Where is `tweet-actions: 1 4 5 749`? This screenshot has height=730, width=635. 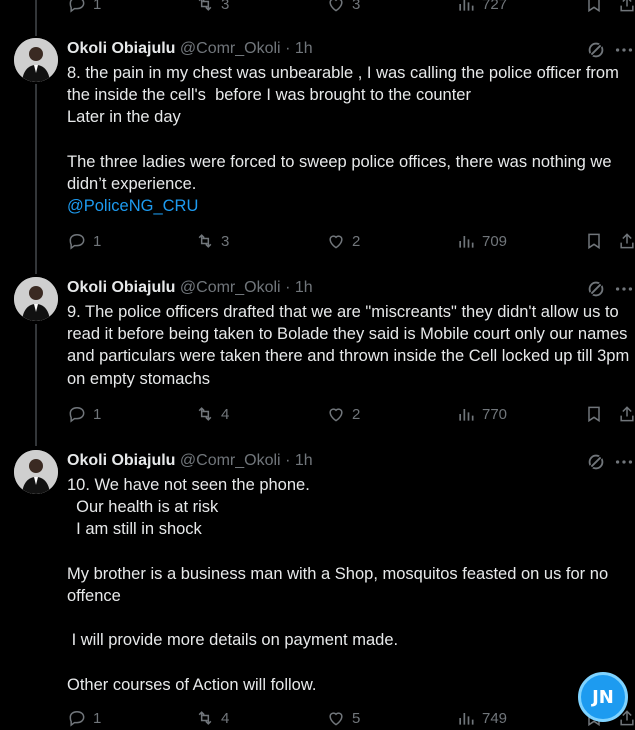
tweet-actions: 1 4 5 749 is located at coordinates (351, 719).